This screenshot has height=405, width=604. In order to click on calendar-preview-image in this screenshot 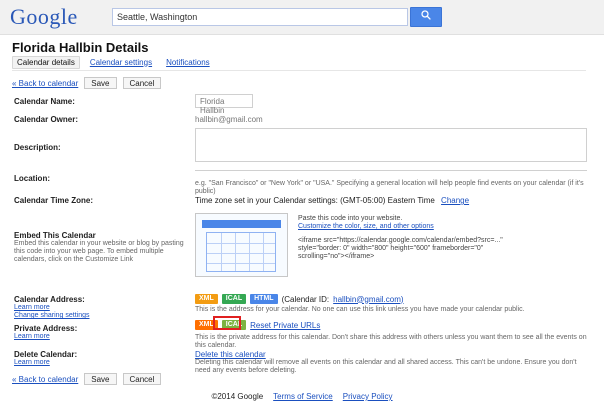, I will do `click(241, 245)`.